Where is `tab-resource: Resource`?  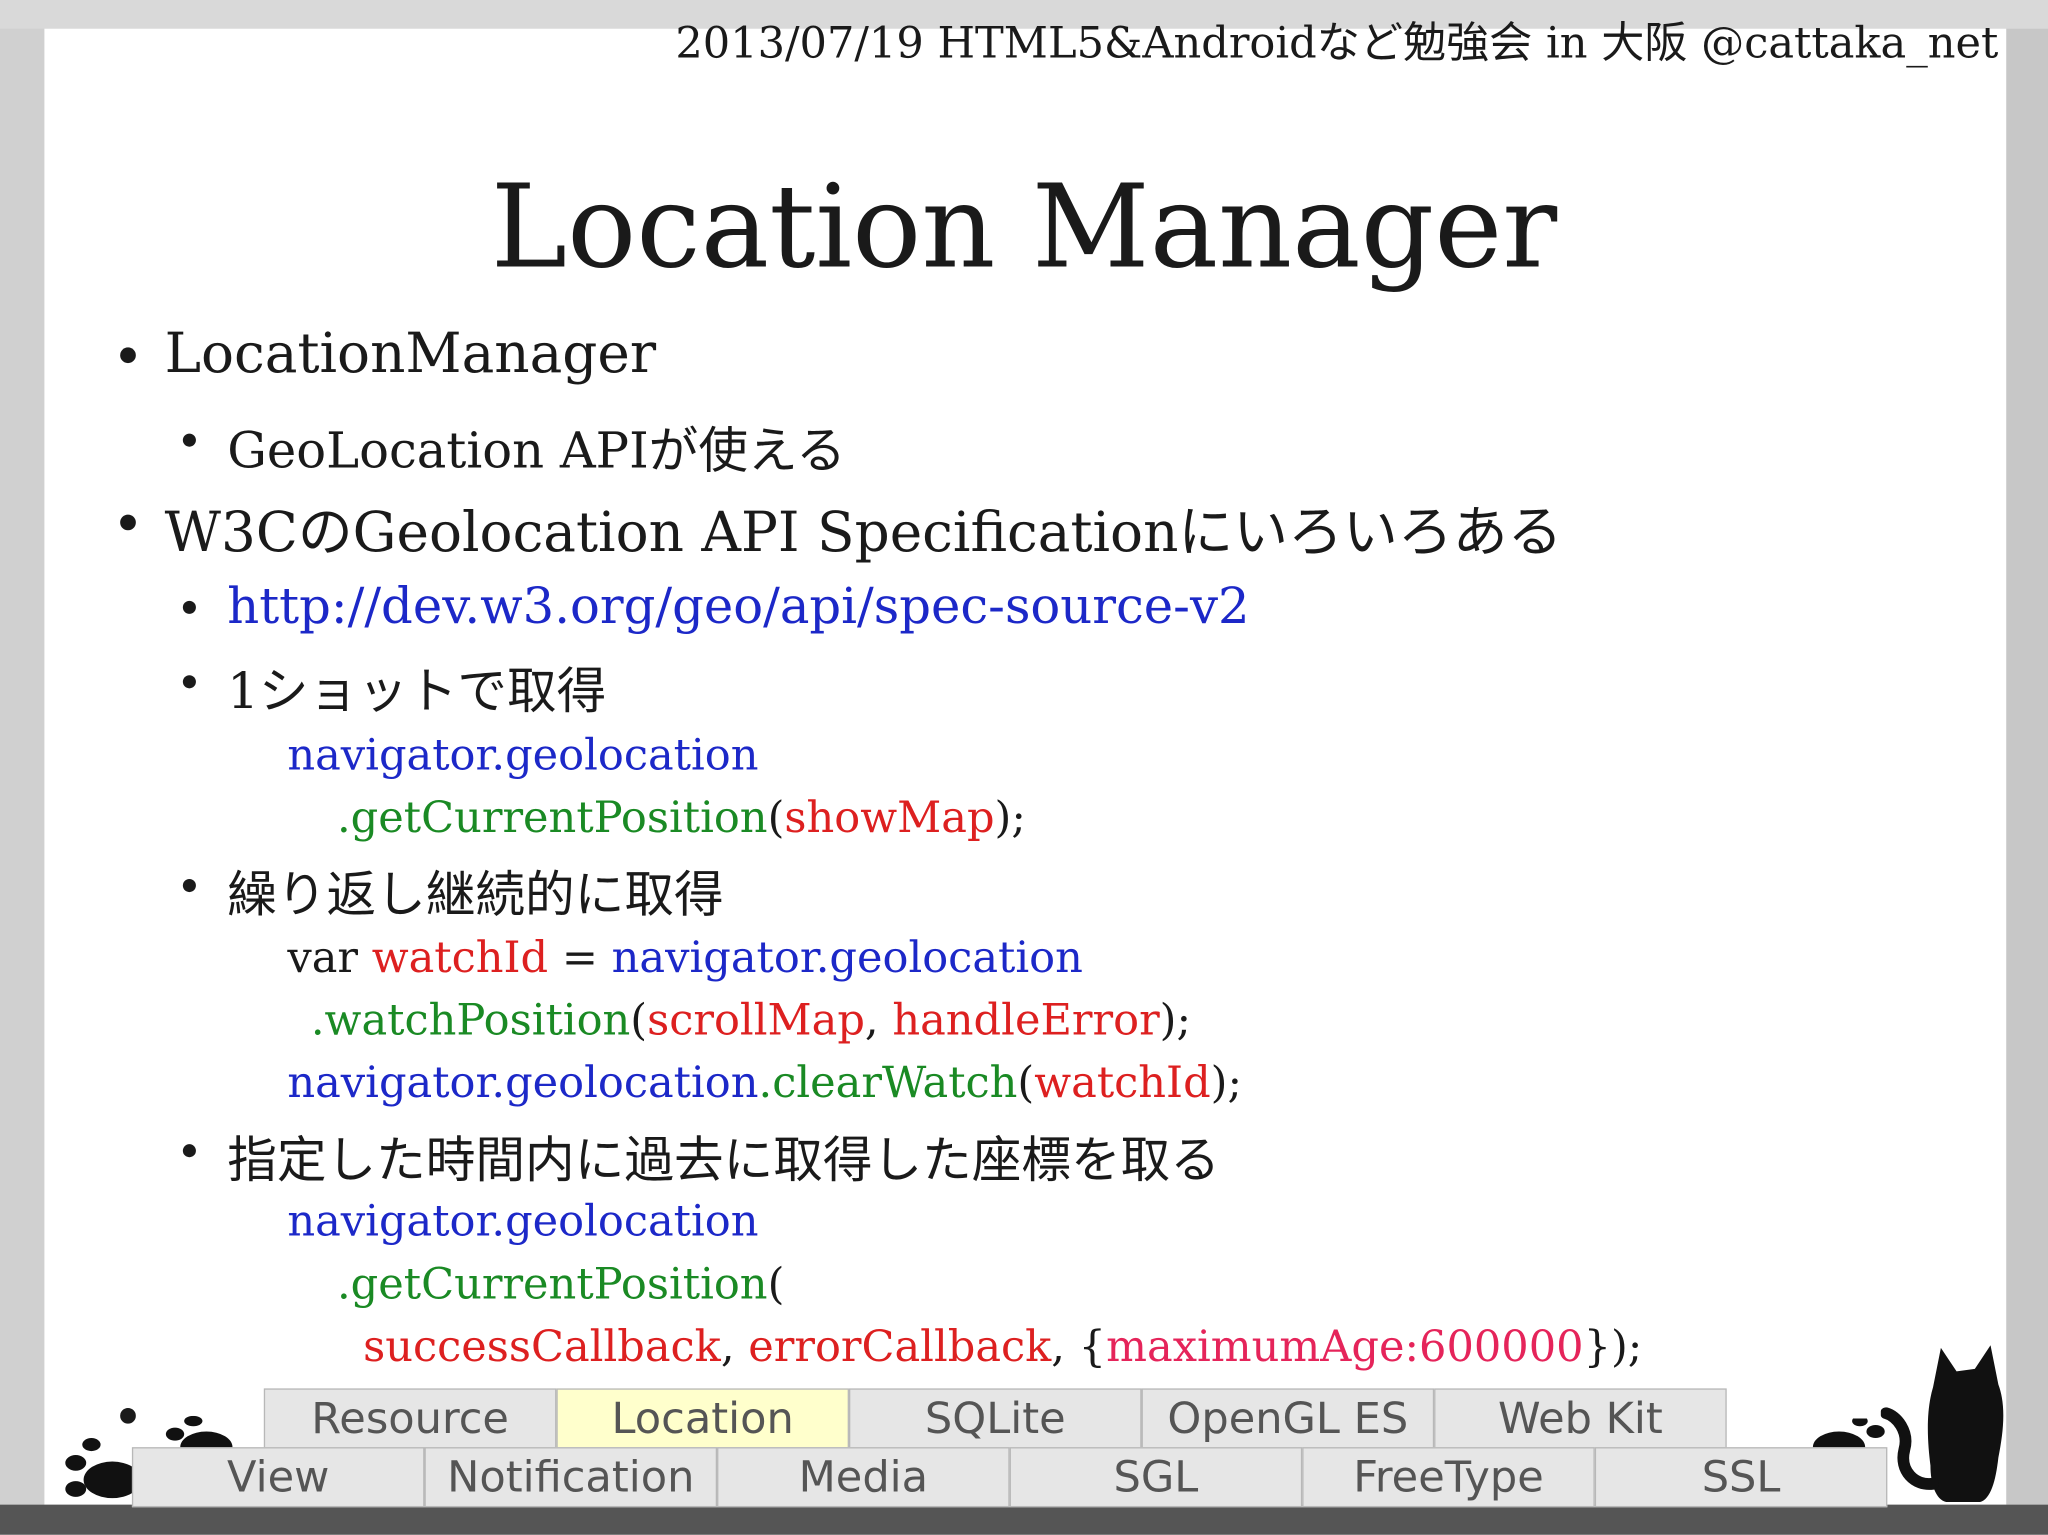
tab-resource: Resource is located at coordinates (410, 1418).